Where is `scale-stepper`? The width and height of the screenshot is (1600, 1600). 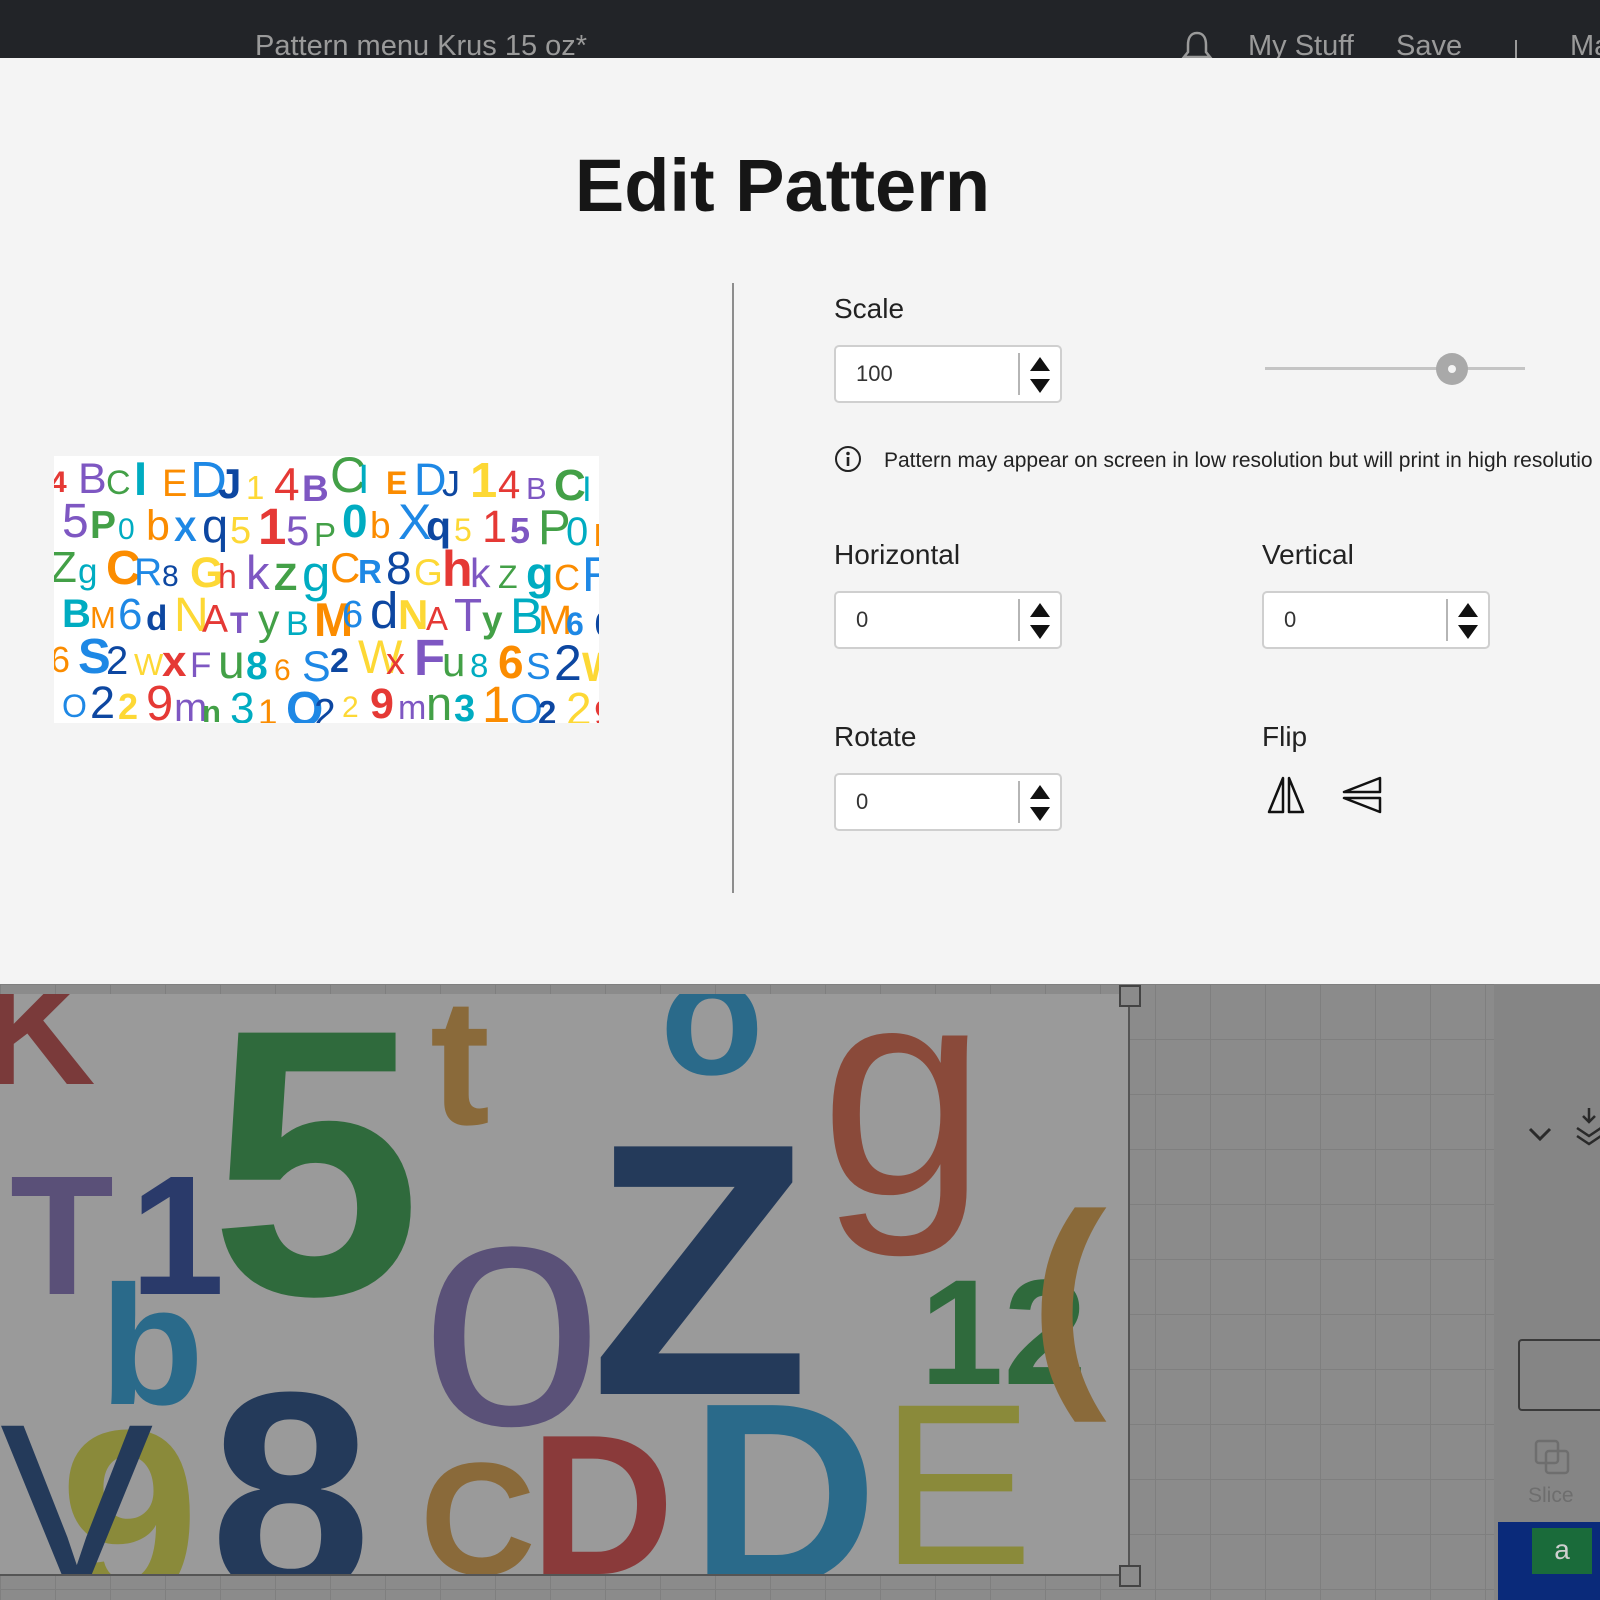 scale-stepper is located at coordinates (948, 374).